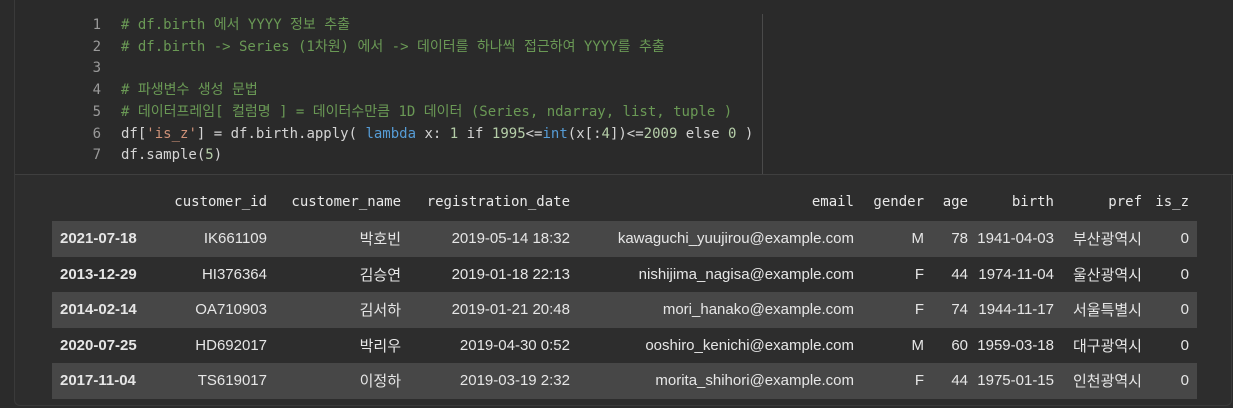  Describe the element at coordinates (624, 174) in the screenshot. I see `cell-divider` at that location.